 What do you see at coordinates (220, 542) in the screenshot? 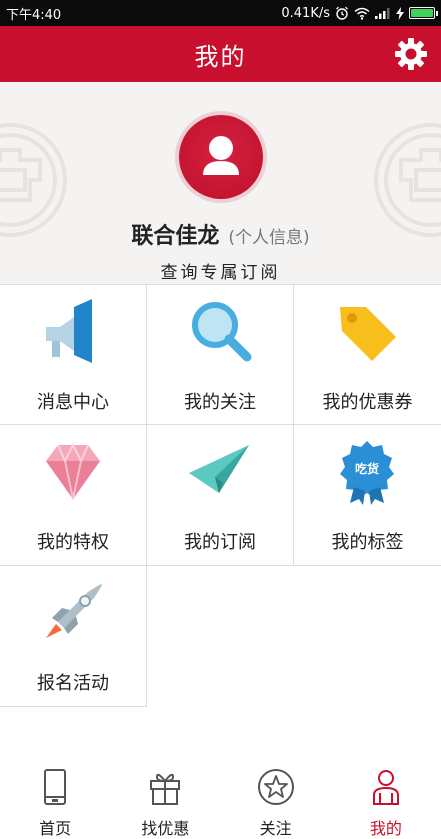
I see `menu-label: 我的订阅` at bounding box center [220, 542].